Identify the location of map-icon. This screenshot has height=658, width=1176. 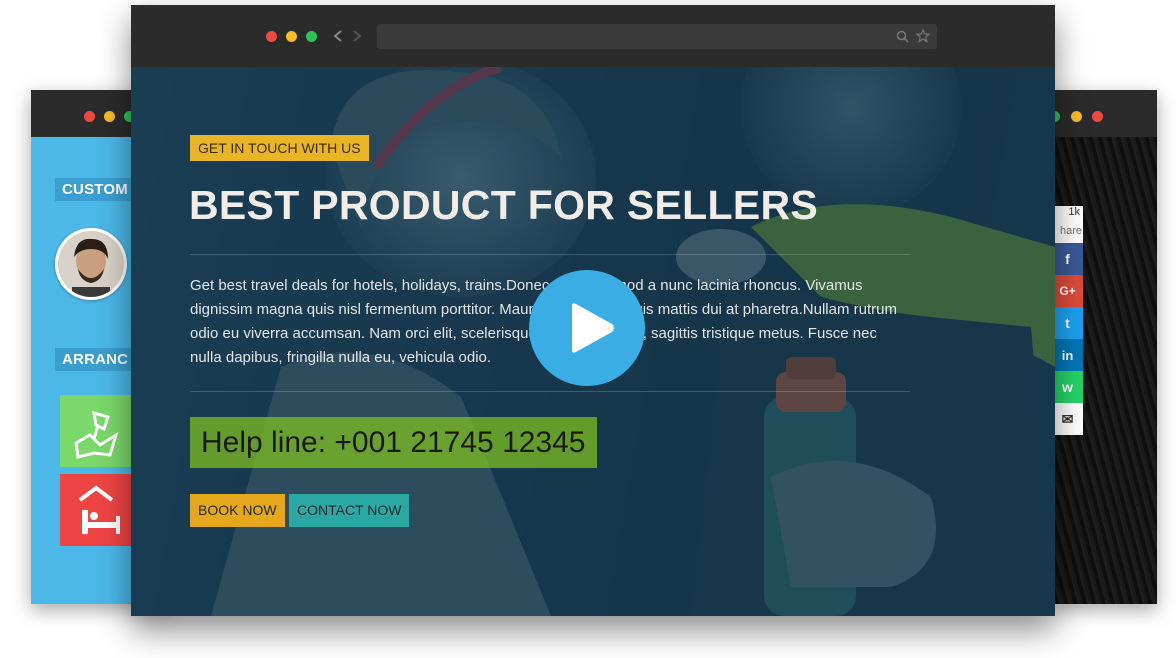
(96, 434).